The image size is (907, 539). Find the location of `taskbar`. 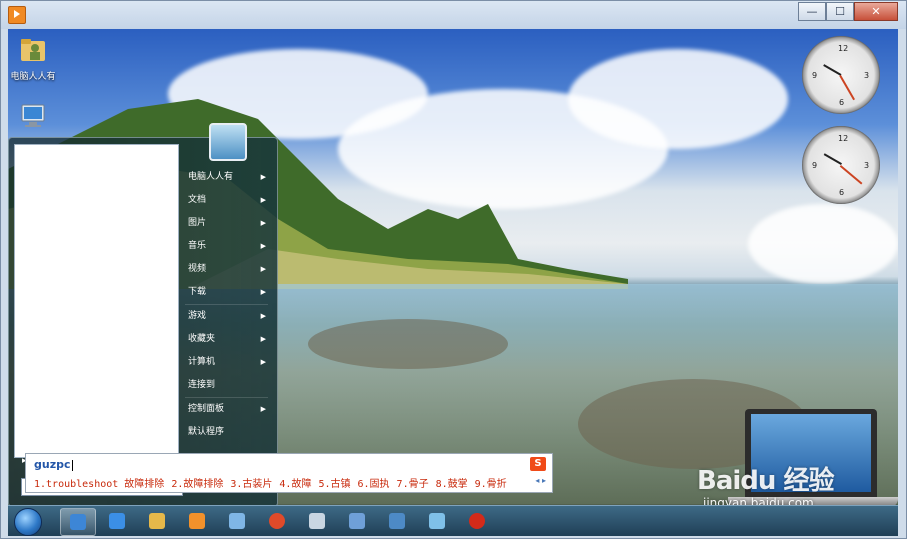

taskbar is located at coordinates (453, 520).